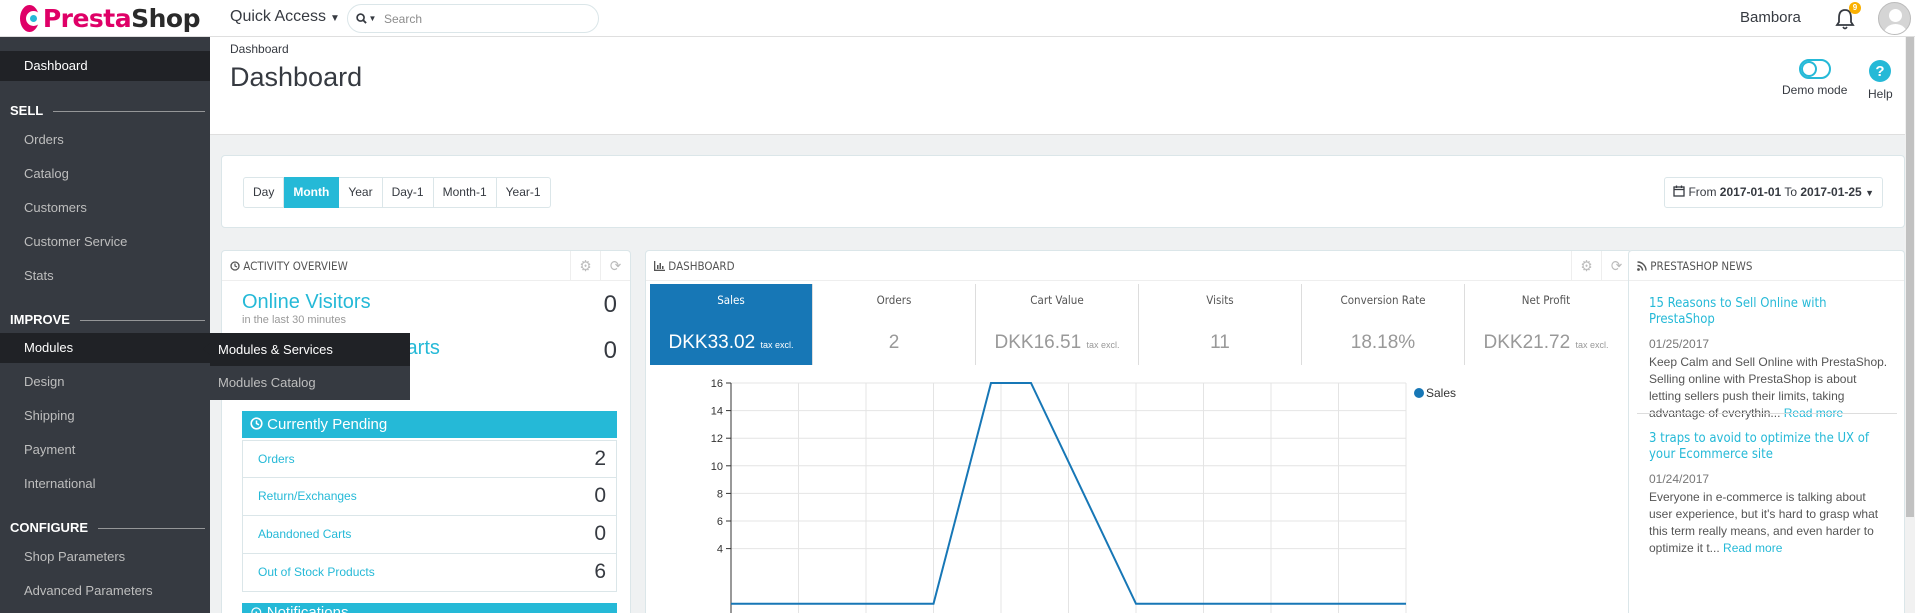 Image resolution: width=1915 pixels, height=613 pixels. What do you see at coordinates (1766, 266) in the screenshot?
I see `panel-heading: PRESTASHOP NEWS` at bounding box center [1766, 266].